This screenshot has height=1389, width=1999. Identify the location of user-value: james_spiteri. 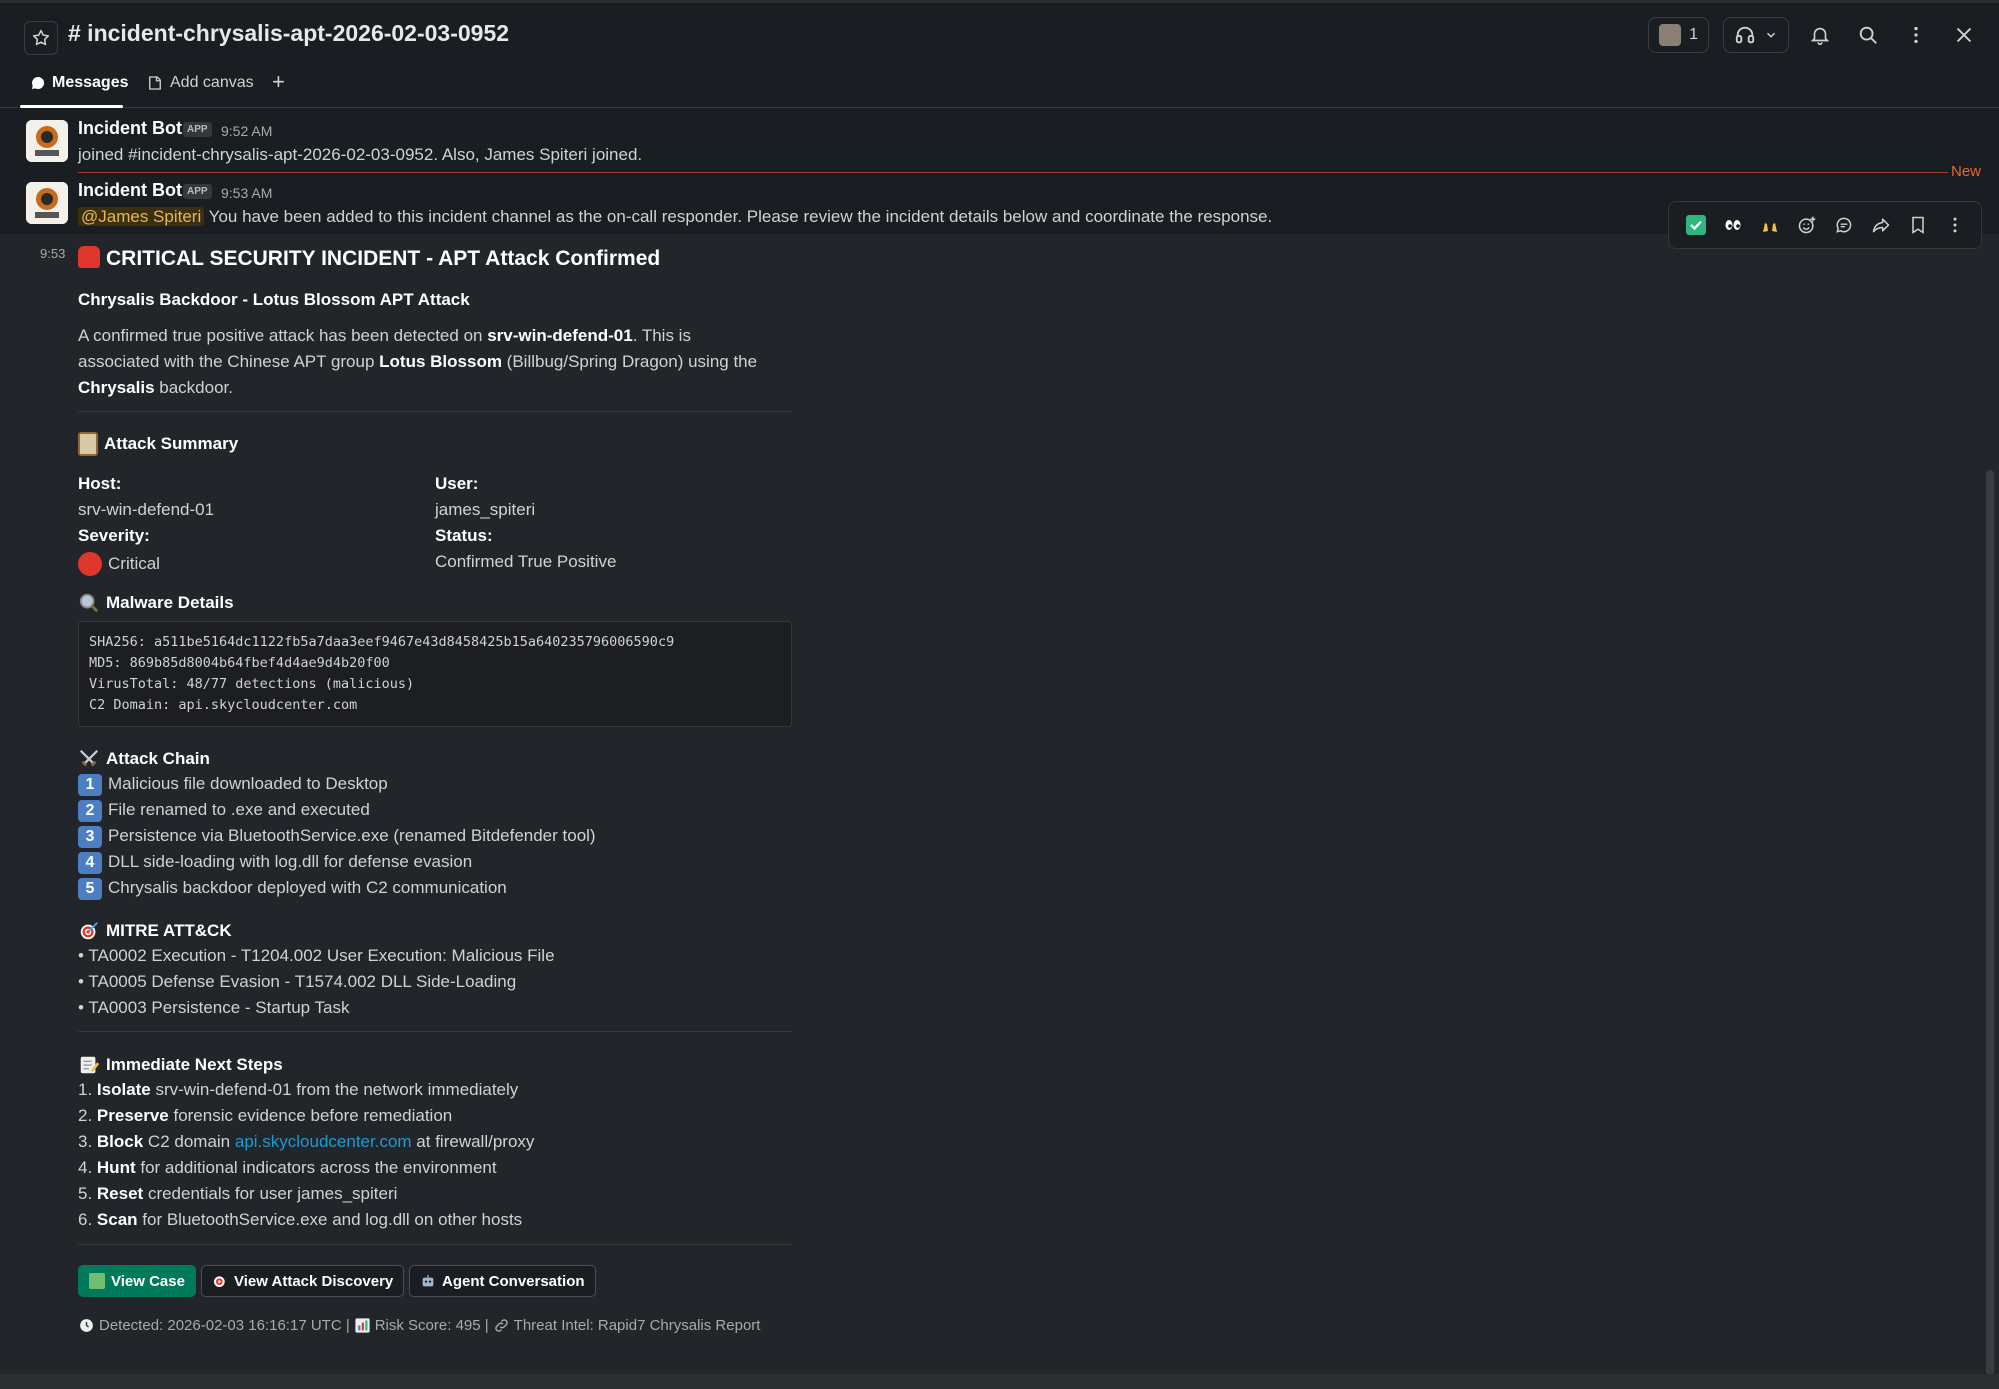
(485, 509).